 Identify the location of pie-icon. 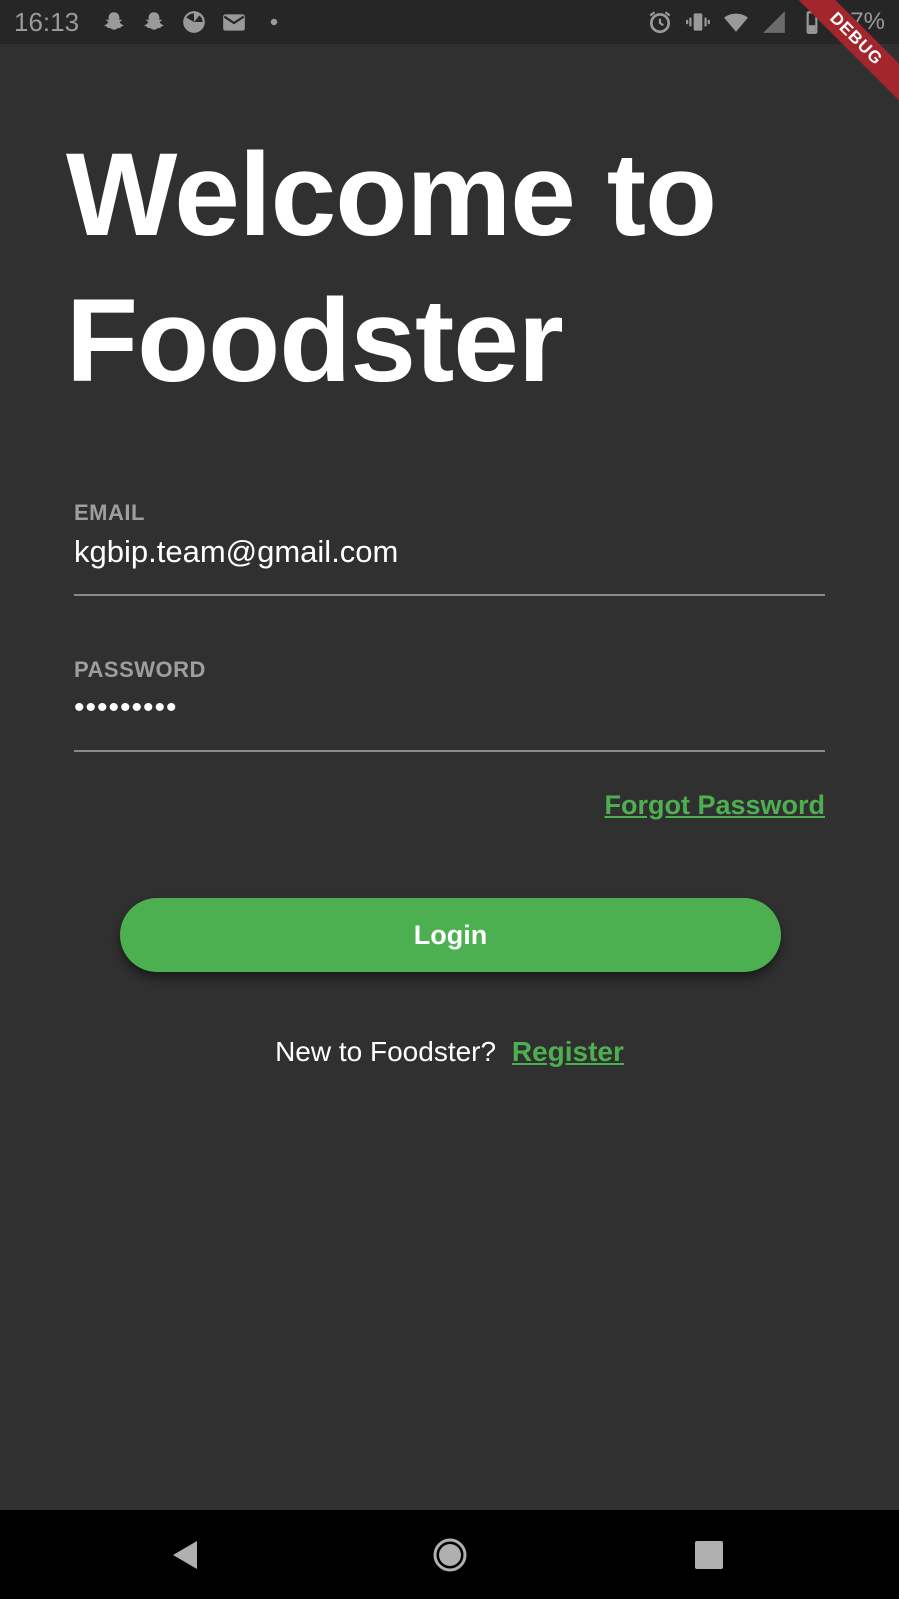
(194, 22).